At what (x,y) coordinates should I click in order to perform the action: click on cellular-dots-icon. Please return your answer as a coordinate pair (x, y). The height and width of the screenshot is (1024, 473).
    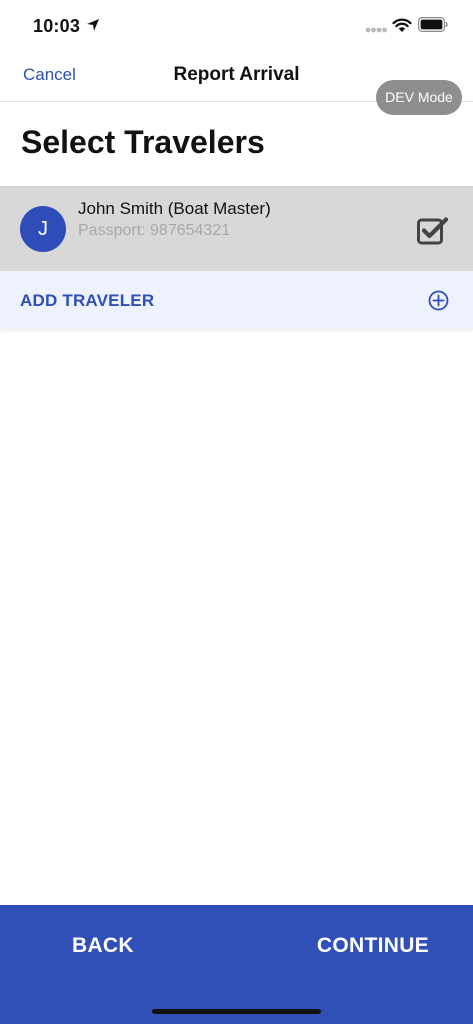
    Looking at the image, I should click on (376, 30).